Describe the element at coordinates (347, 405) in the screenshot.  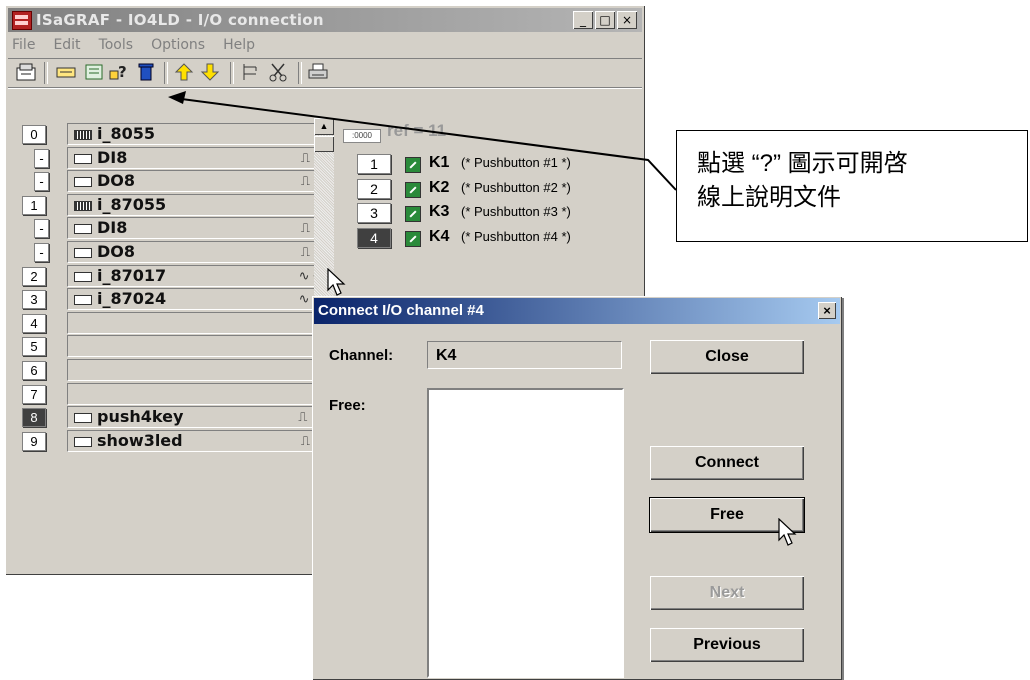
I see `free-label: Free:` at that location.